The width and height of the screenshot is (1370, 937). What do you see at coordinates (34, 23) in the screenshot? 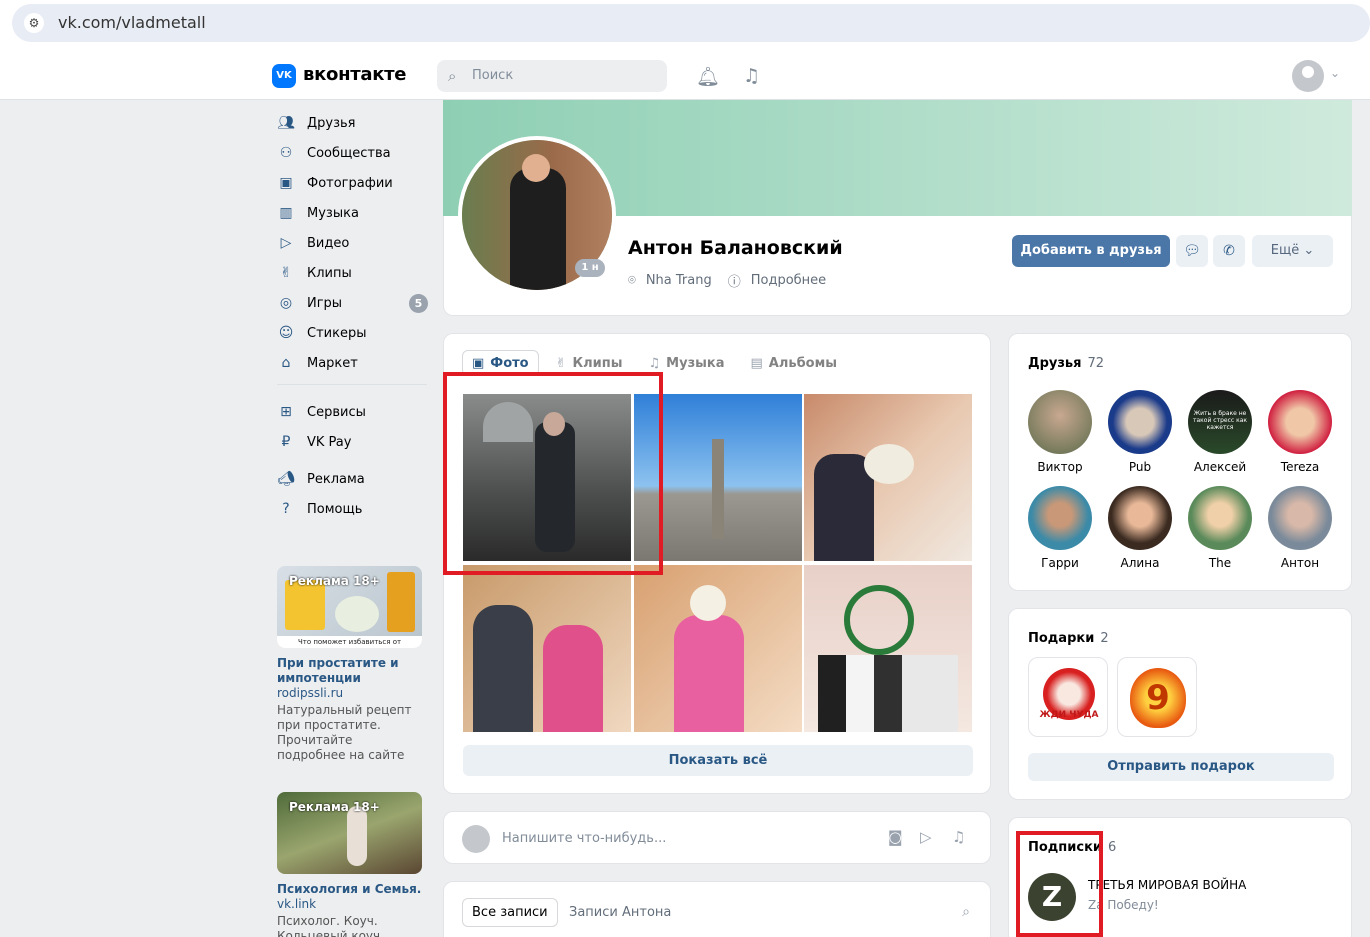
I see `site-settings-icon: ⚙` at bounding box center [34, 23].